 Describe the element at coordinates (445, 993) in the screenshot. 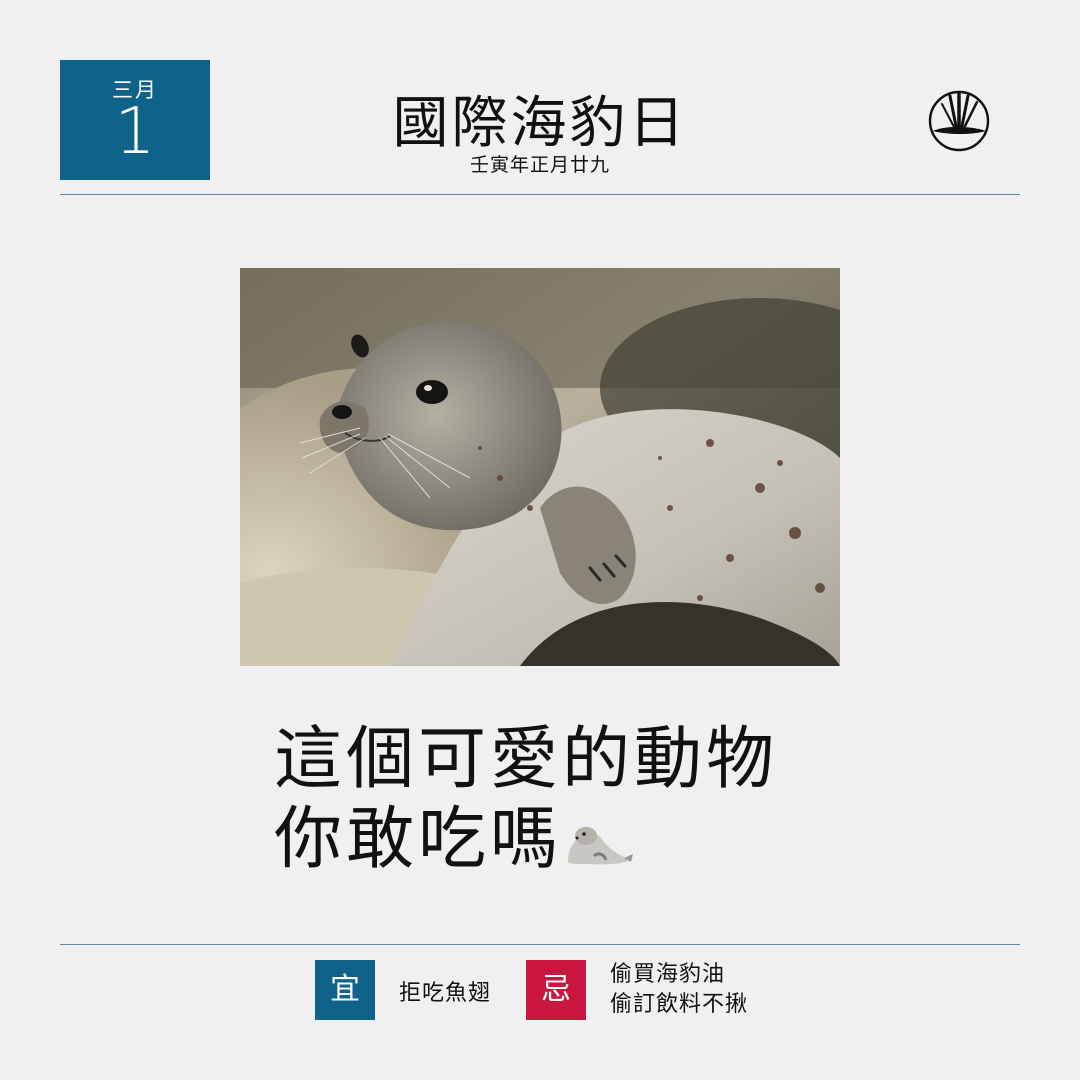

I see `auspicious-text: 拒吃魚翅` at that location.